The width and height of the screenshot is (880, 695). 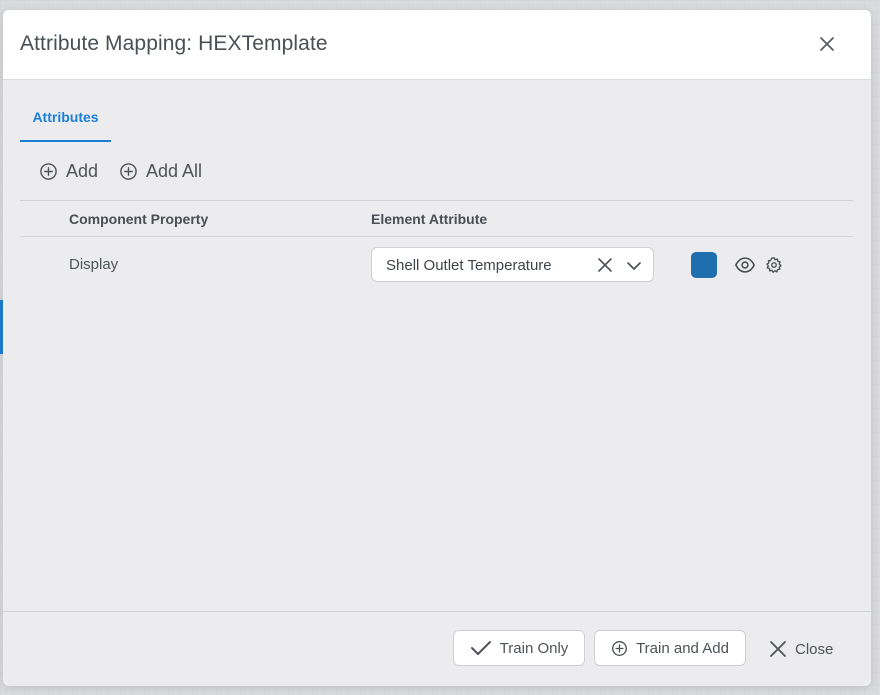 I want to click on dialog-header: Attribute Mapping: HEXTemplate, so click(x=437, y=45).